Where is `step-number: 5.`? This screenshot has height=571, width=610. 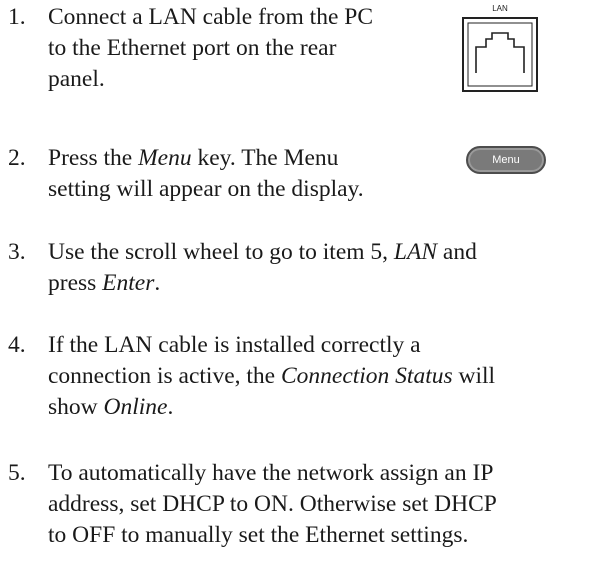 step-number: 5. is located at coordinates (17, 473).